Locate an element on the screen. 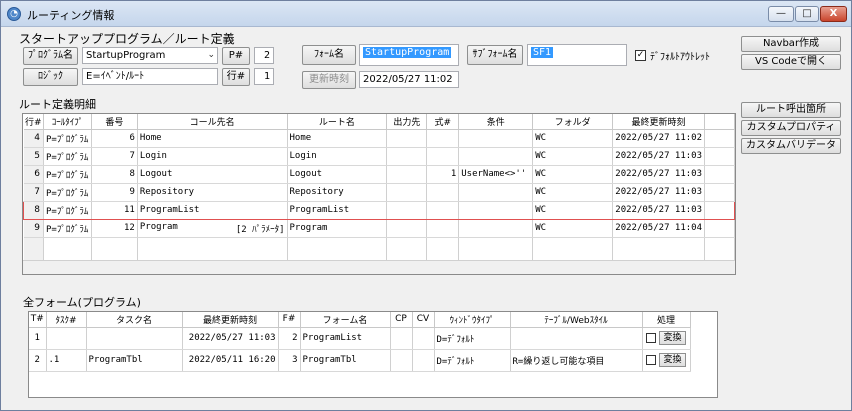  route-caller-button: ルート呼出箇所 is located at coordinates (791, 110).